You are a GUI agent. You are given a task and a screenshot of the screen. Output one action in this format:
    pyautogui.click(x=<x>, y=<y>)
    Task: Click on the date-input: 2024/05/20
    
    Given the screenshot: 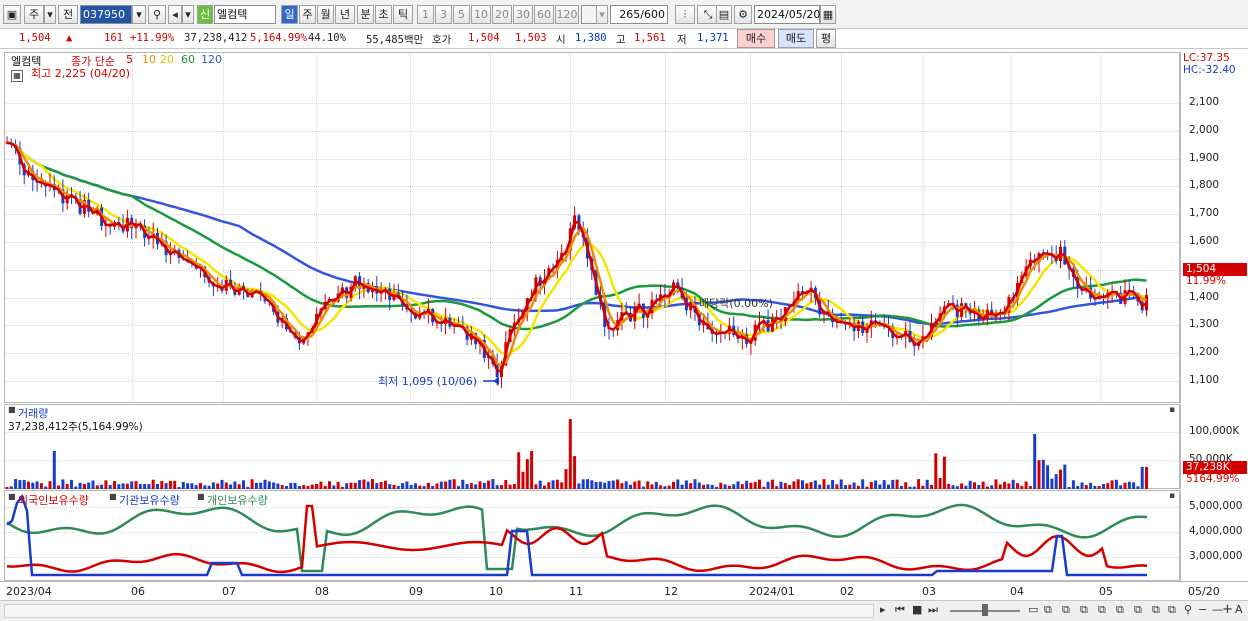 What is the action you would take?
    pyautogui.click(x=787, y=14)
    